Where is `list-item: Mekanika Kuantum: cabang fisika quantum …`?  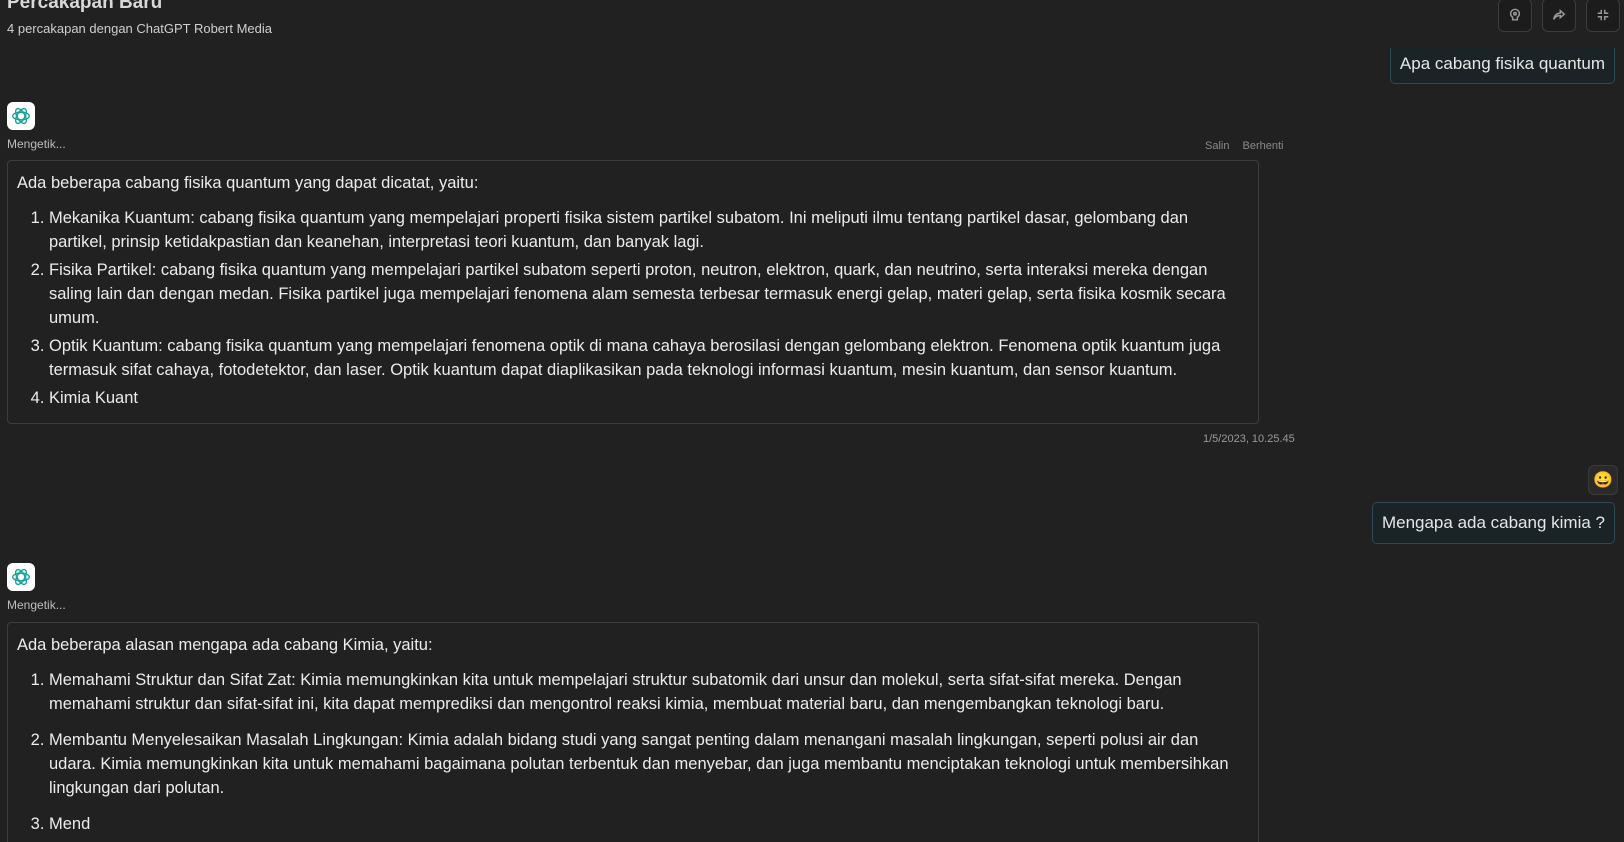
list-item: Mekanika Kuantum: cabang fisika quantum … is located at coordinates (649, 230).